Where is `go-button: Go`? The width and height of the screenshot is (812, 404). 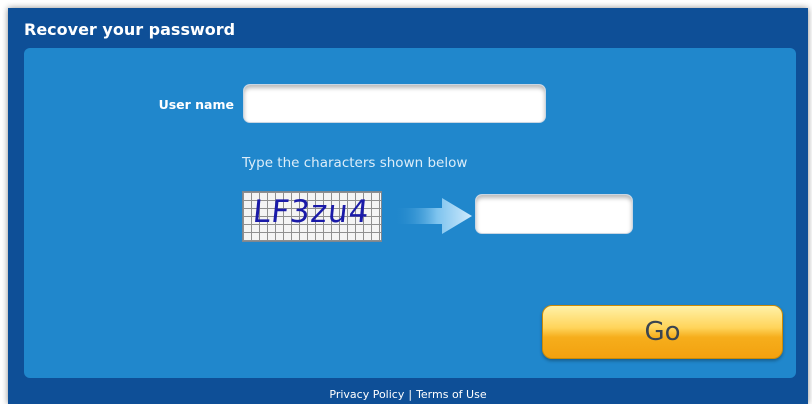
go-button: Go is located at coordinates (662, 332).